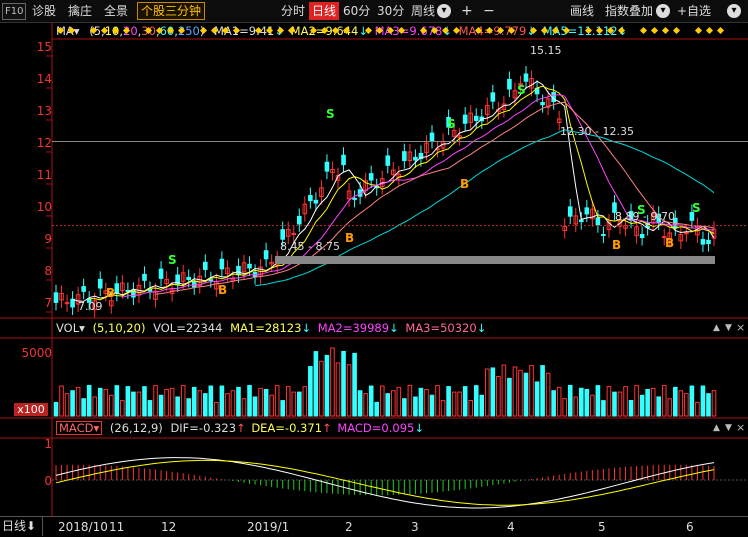 Image resolution: width=748 pixels, height=537 pixels. Describe the element at coordinates (44, 11) in the screenshot. I see `diagnose-button: 诊股` at that location.